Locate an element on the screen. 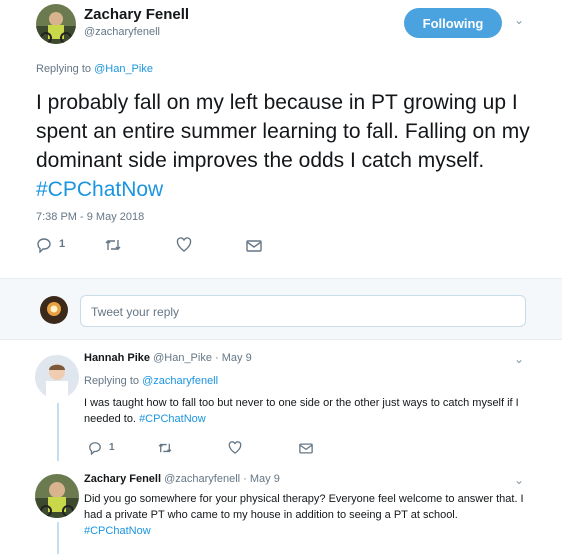  author-display-name: Zachary Fenell is located at coordinates (136, 14).